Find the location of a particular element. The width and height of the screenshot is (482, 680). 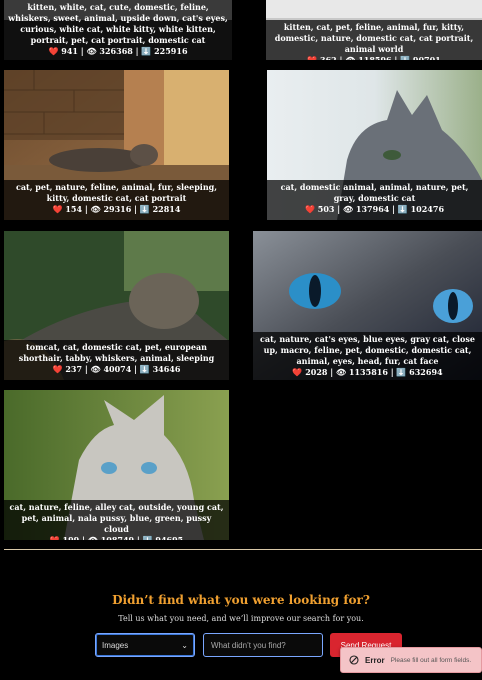

error-circle-icon is located at coordinates (354, 660).